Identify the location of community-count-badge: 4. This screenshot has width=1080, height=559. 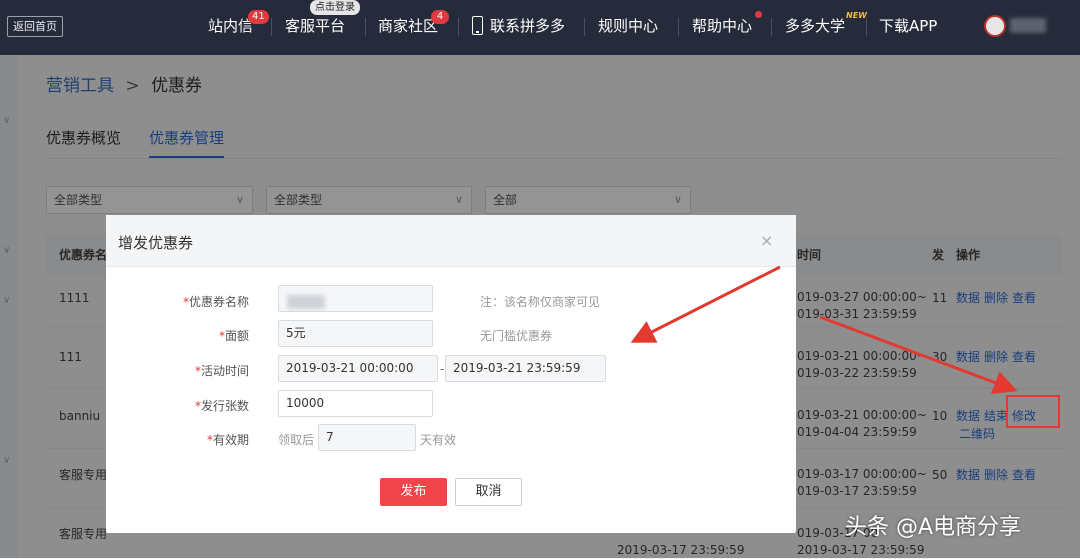
(440, 17).